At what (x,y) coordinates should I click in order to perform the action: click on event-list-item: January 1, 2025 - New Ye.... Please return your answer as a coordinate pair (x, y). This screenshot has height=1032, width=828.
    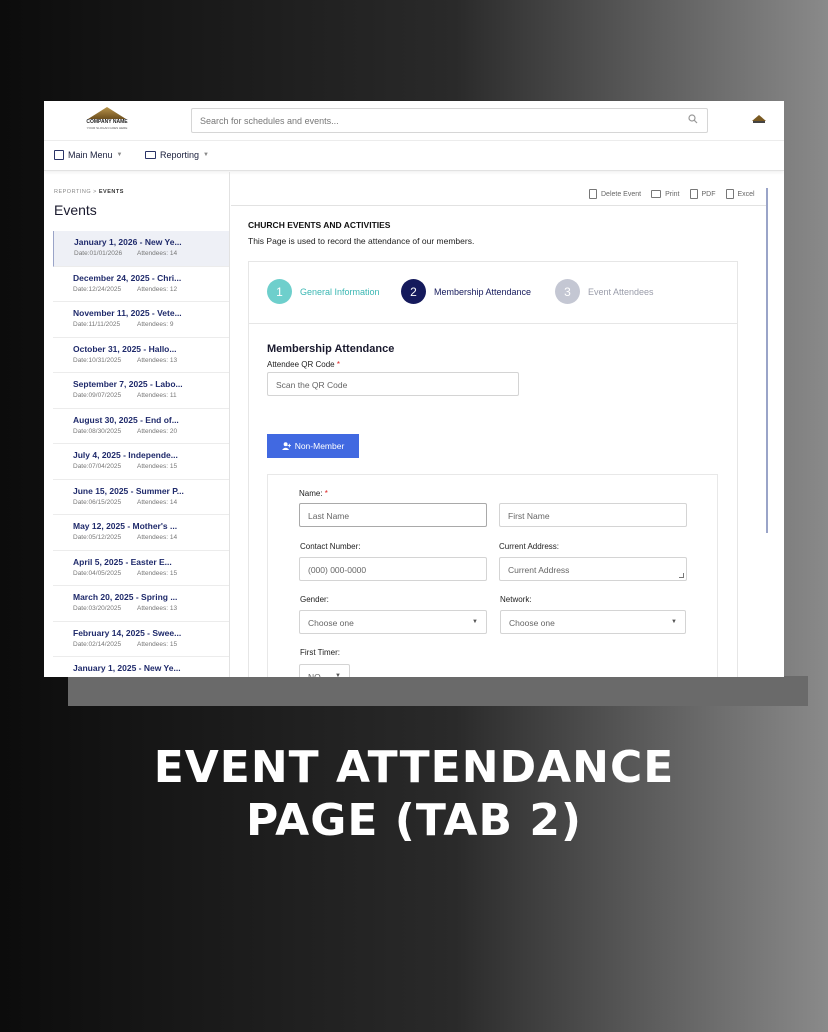
    Looking at the image, I should click on (141, 667).